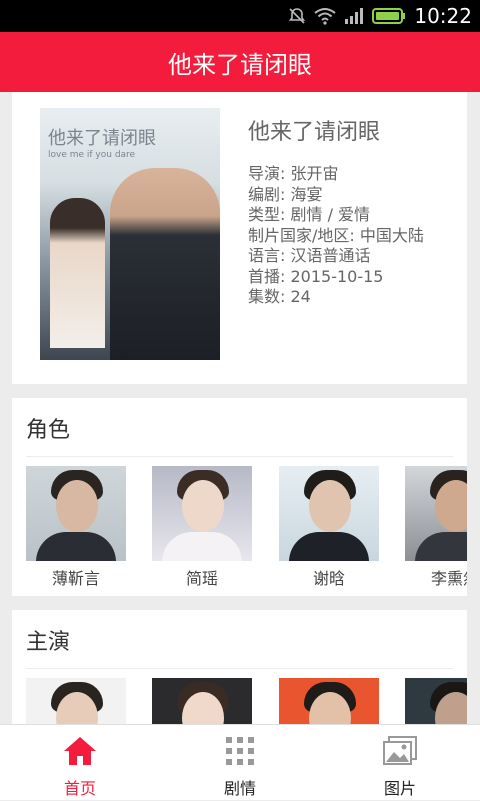  I want to click on role-name: 简瑶, so click(201, 578).